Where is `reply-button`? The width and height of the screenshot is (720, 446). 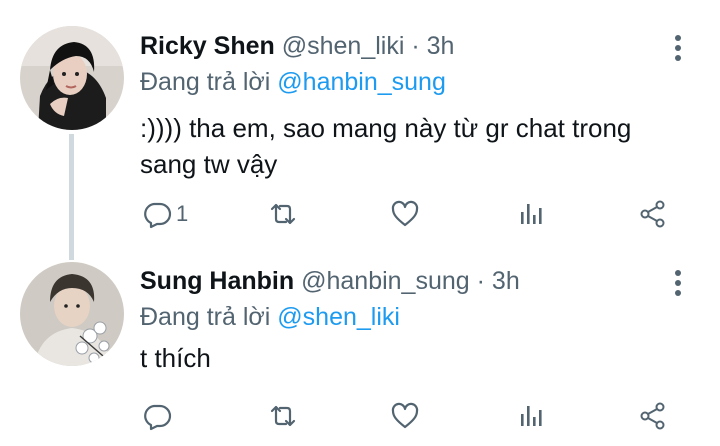
reply-button is located at coordinates (159, 416).